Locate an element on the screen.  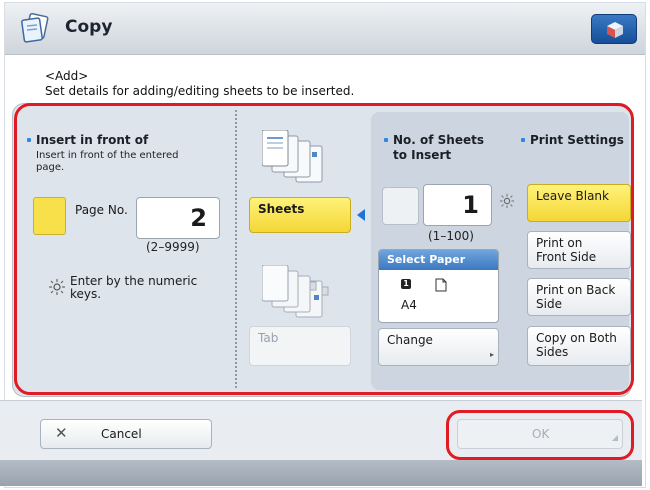
print-back-side-button: Print on Back Side is located at coordinates (579, 297).